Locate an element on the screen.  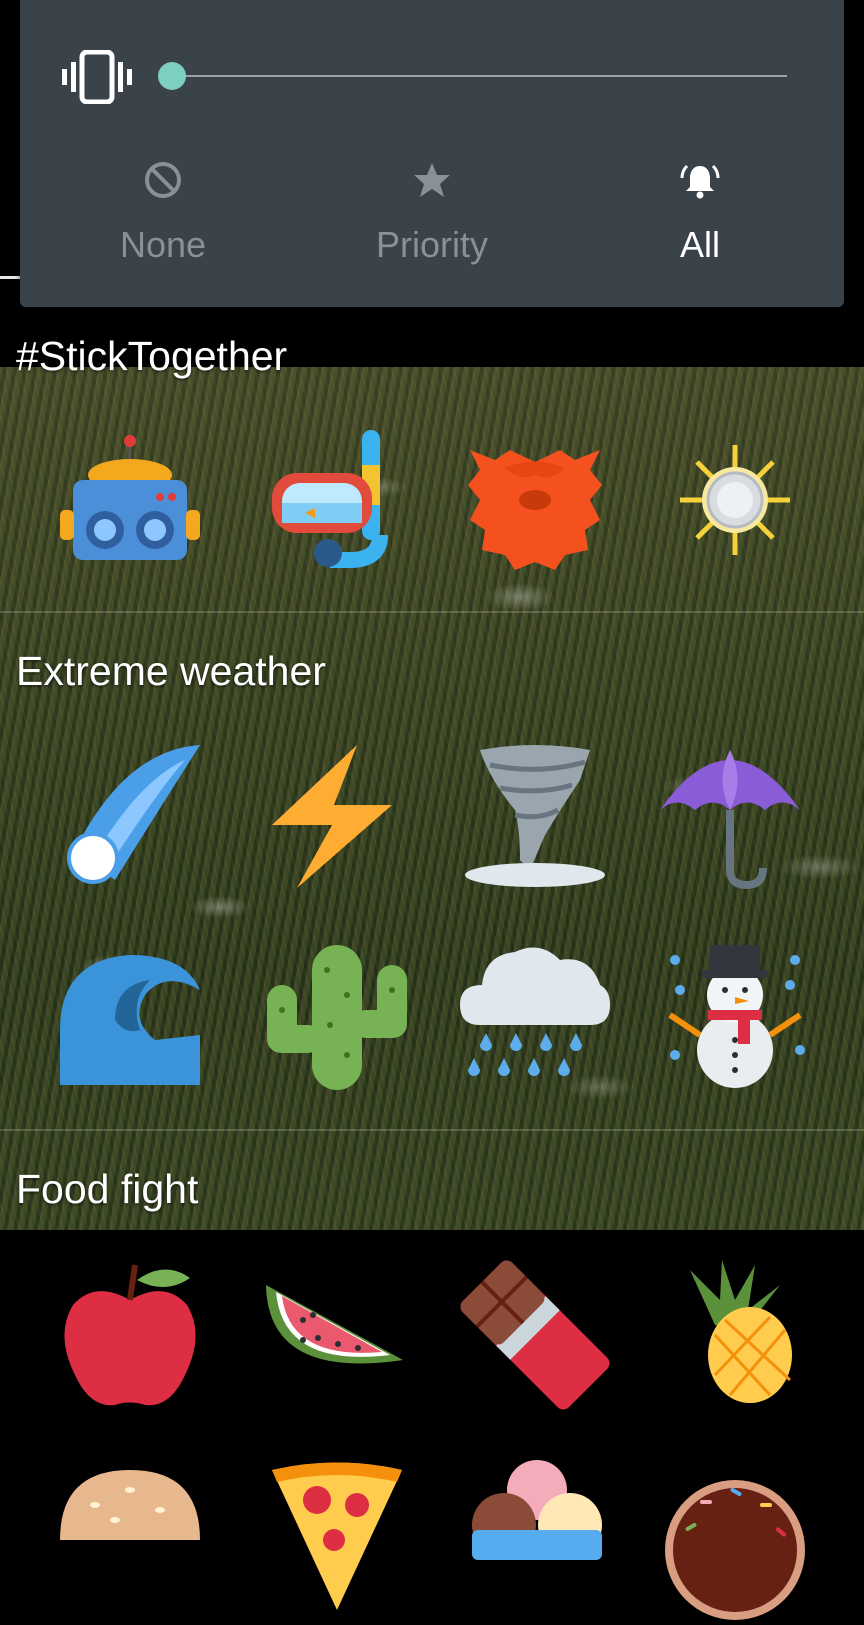
lightning-sticker is located at coordinates (337, 815).